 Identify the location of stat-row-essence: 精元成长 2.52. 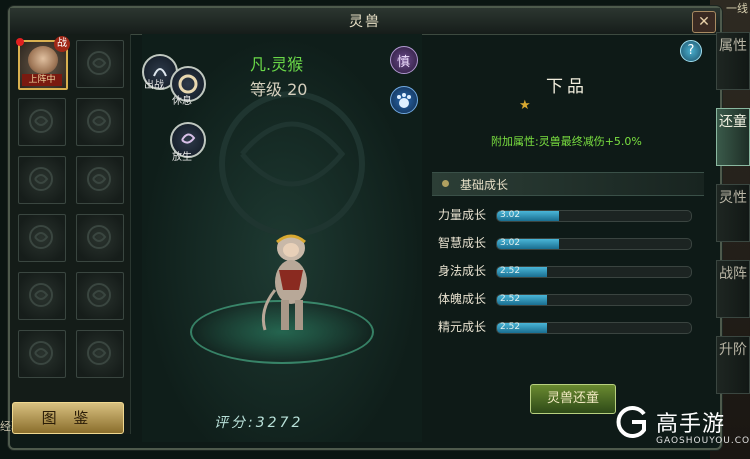
(568, 327).